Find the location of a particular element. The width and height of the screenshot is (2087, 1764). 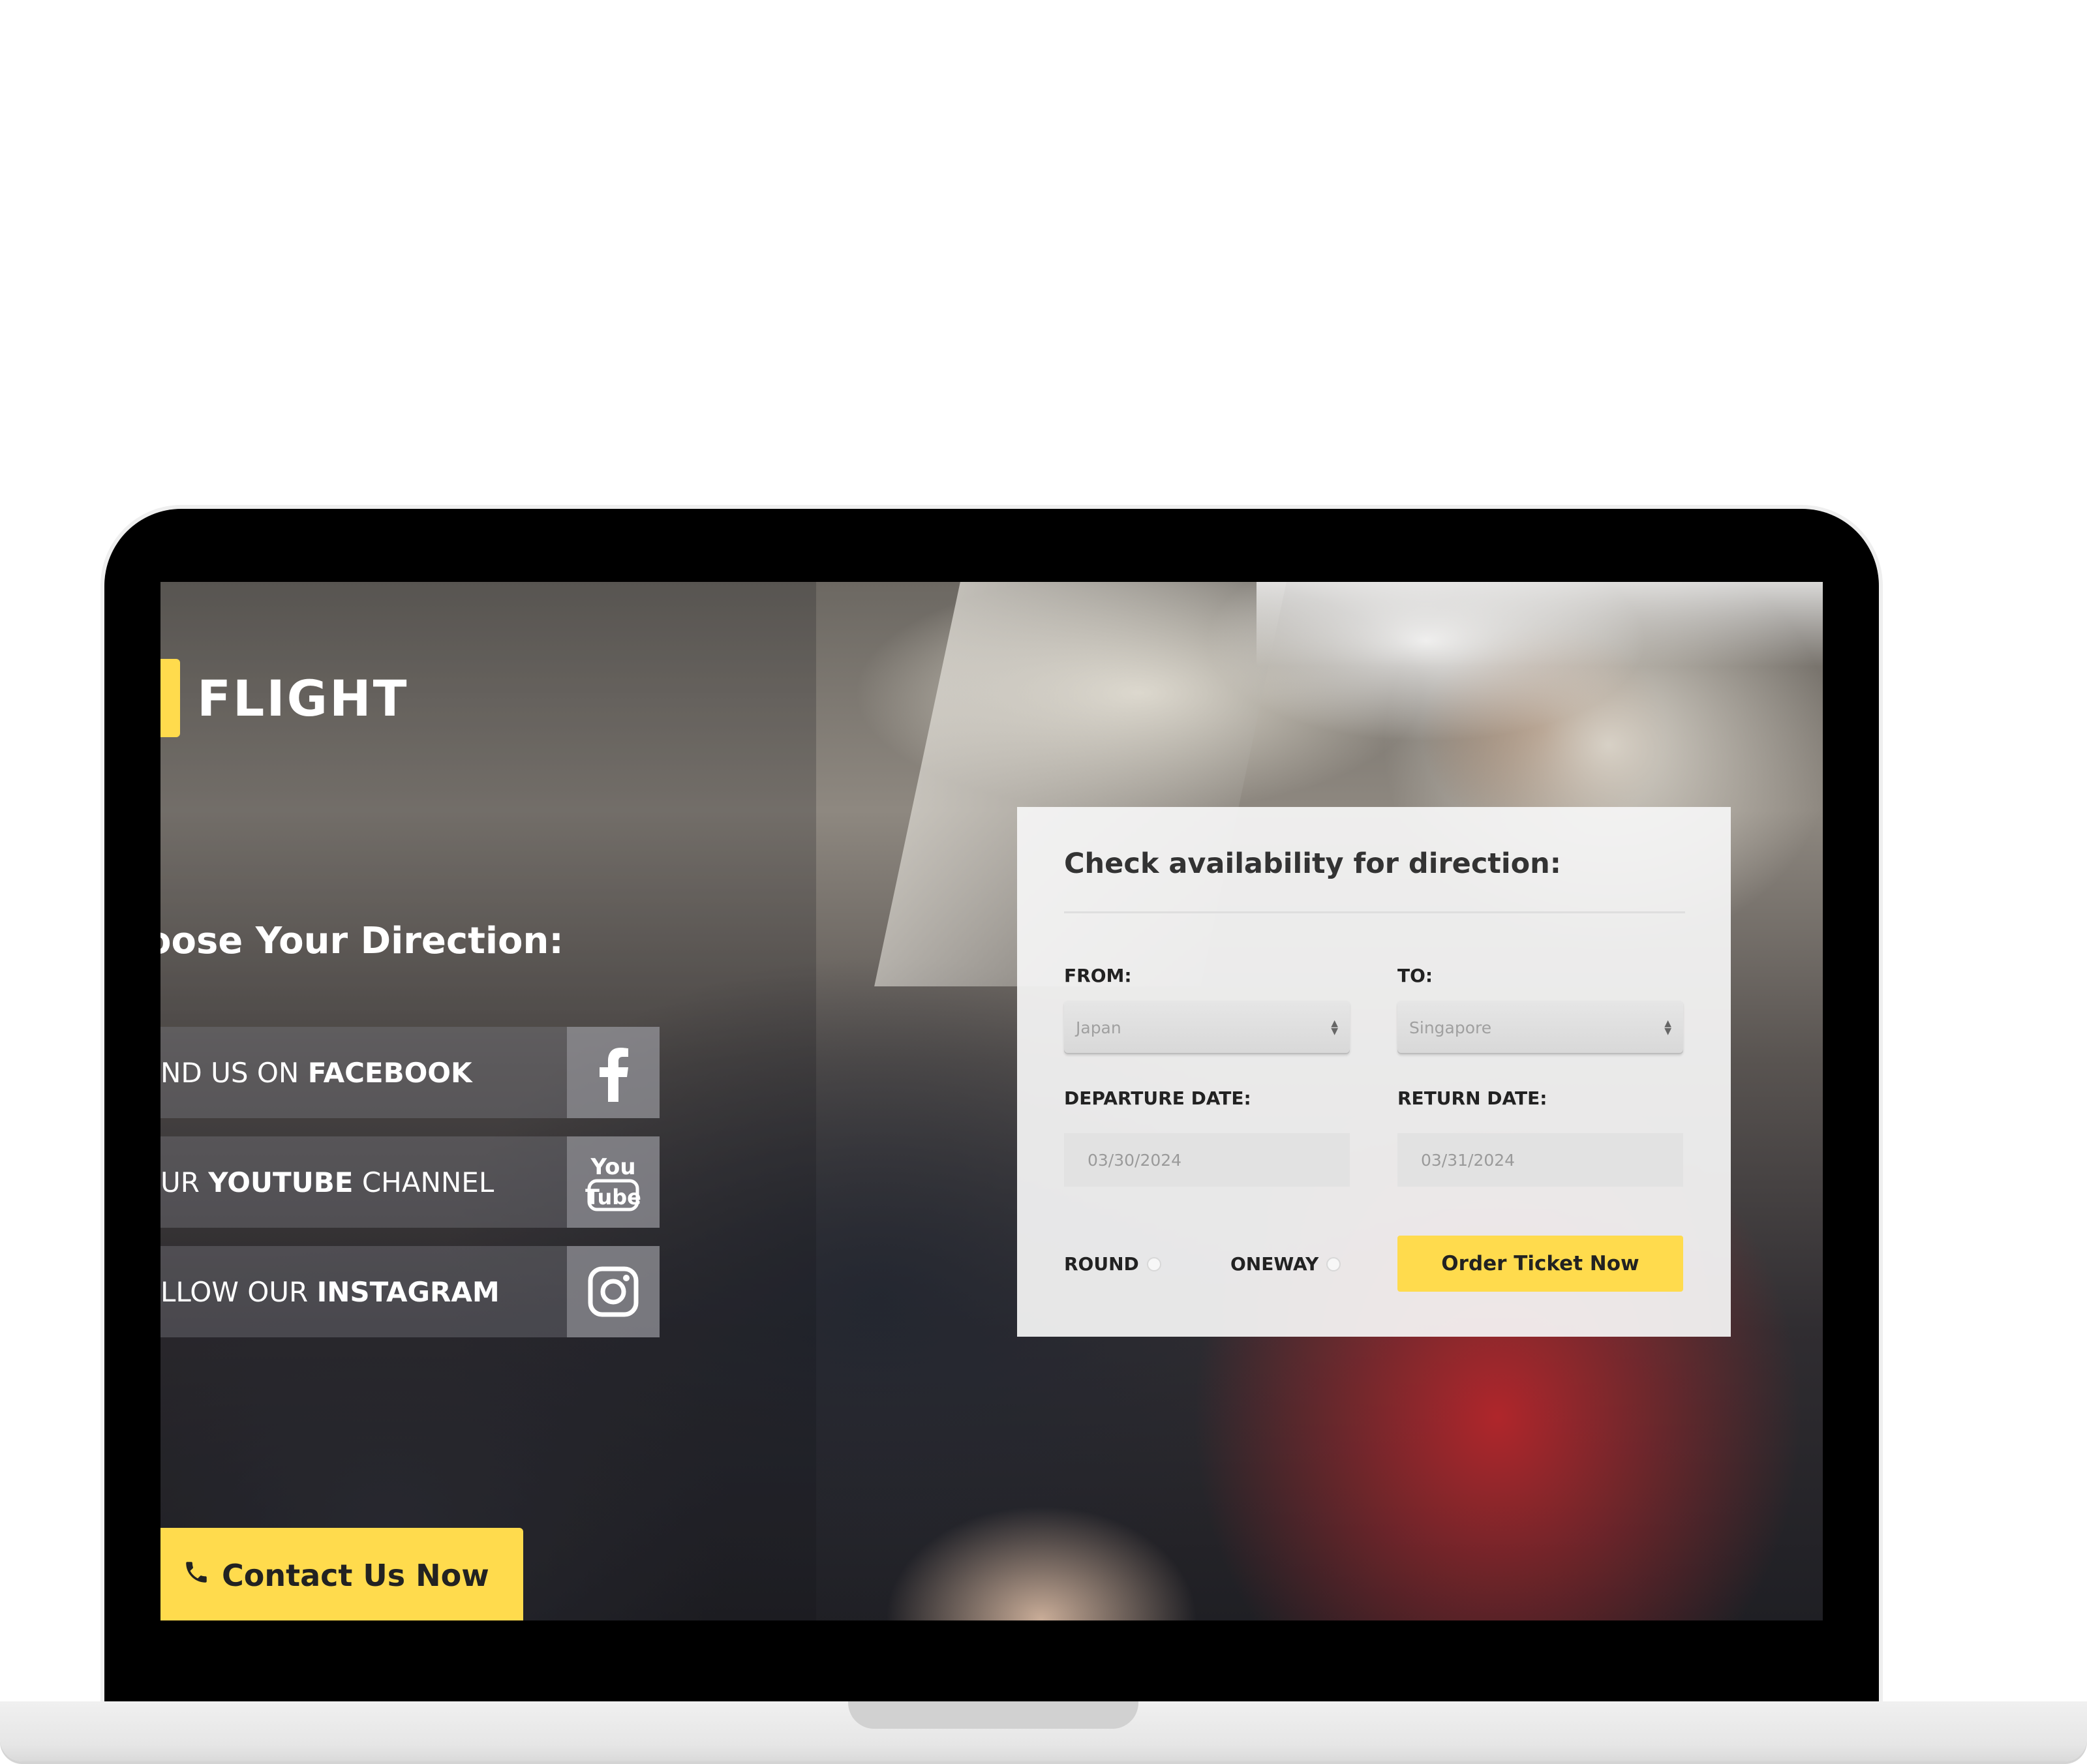

logo-text: FLIGHT is located at coordinates (303, 698).